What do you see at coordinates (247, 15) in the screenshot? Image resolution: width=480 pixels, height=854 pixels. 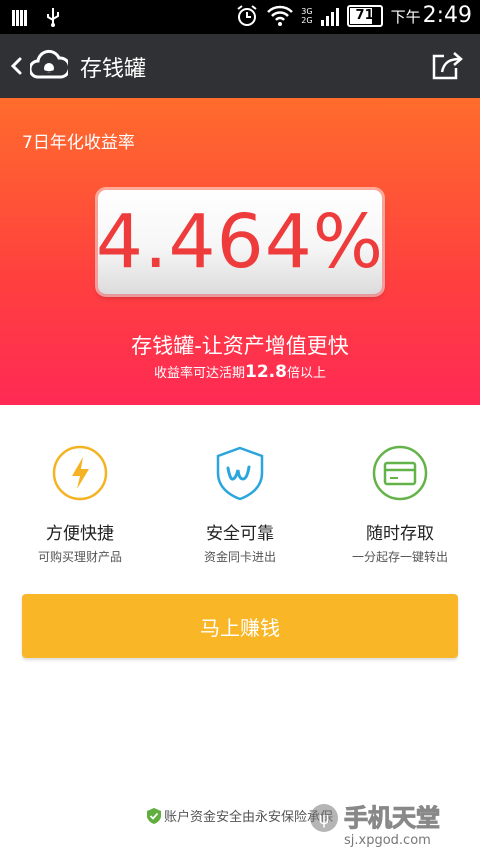 I see `alarm-icon` at bounding box center [247, 15].